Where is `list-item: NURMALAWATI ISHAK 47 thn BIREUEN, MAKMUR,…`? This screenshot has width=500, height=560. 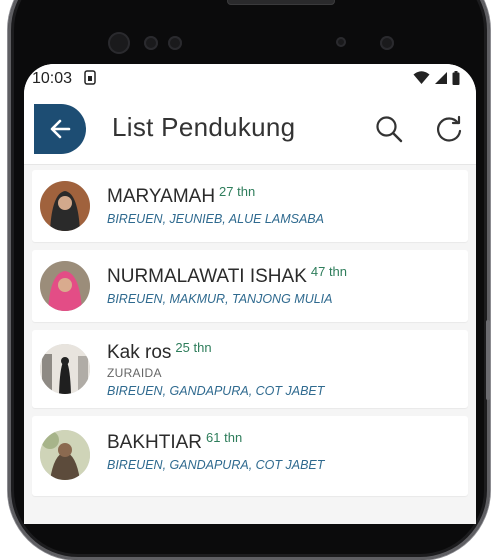
list-item: NURMALAWATI ISHAK 47 thn BIREUEN, MAKMUR,… is located at coordinates (250, 286).